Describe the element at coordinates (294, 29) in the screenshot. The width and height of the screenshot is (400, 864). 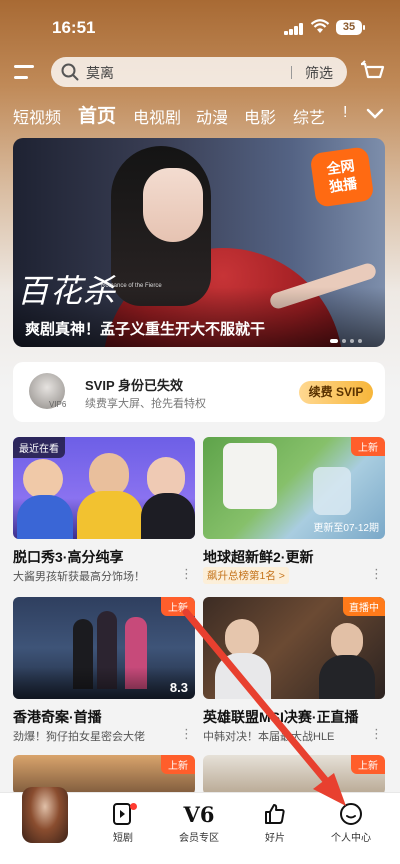
I see `signal-icon` at that location.